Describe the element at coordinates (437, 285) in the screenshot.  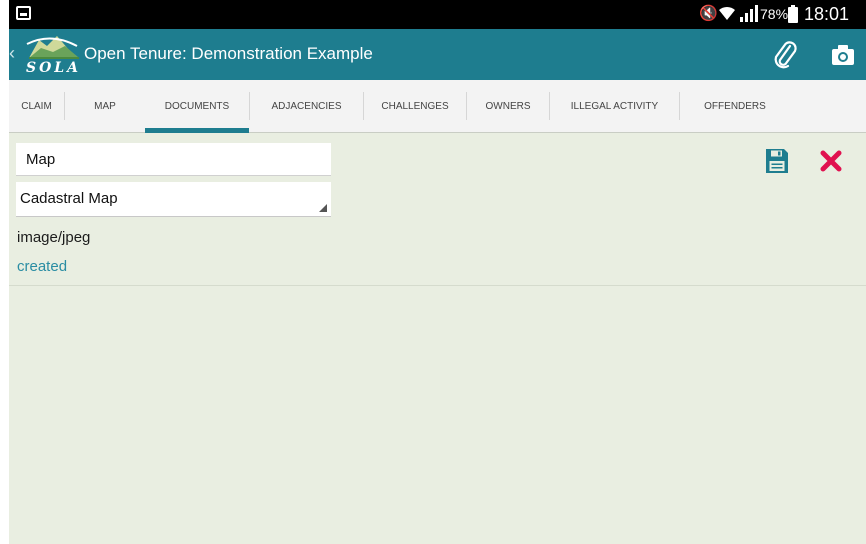
I see `section-divider` at that location.